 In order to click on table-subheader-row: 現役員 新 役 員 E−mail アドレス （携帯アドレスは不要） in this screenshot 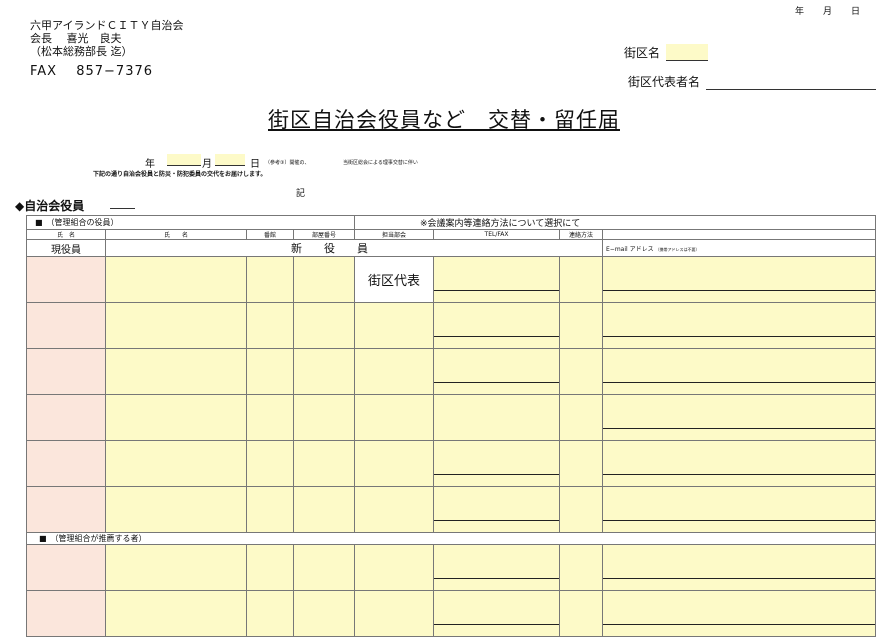, I will do `click(451, 248)`.